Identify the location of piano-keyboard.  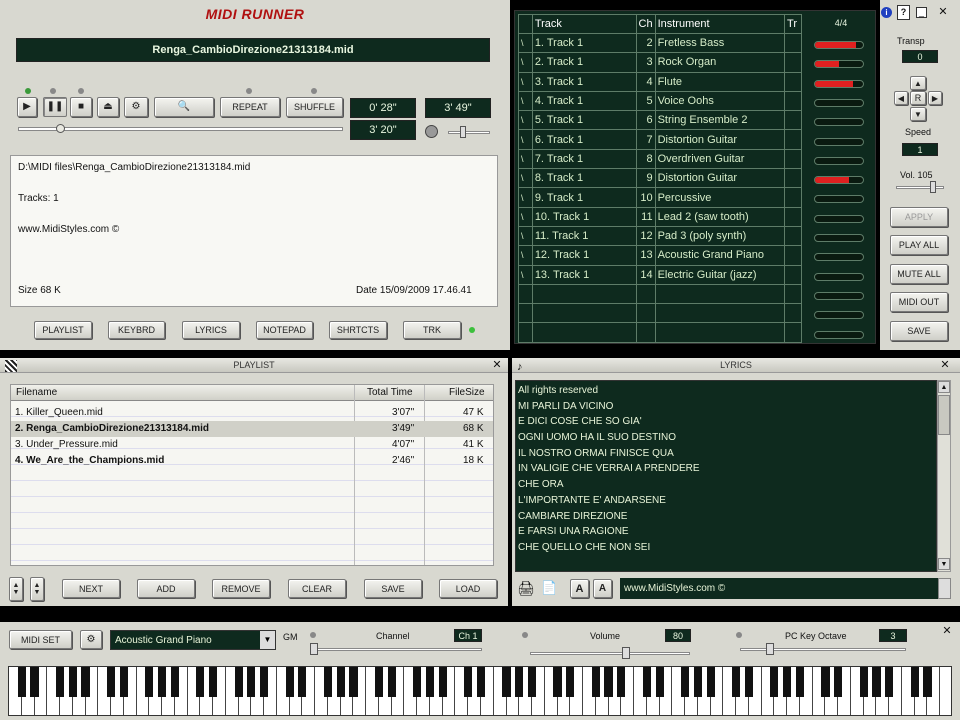
(480, 691).